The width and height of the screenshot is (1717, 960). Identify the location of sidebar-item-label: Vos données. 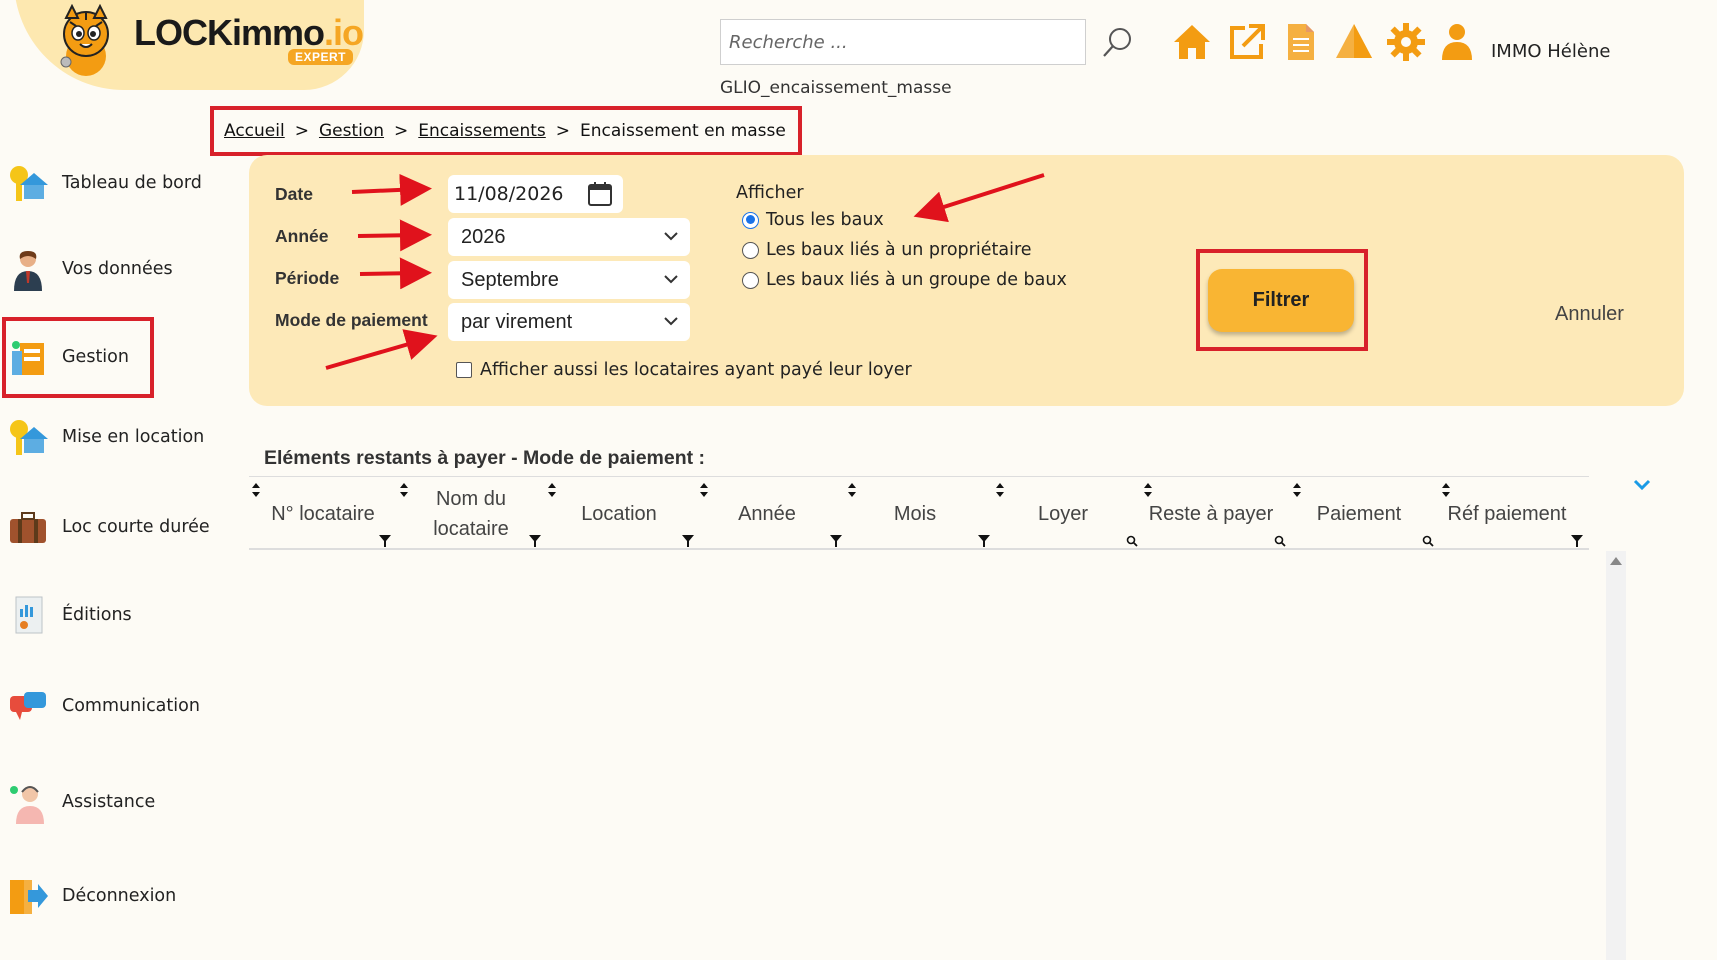
(117, 269).